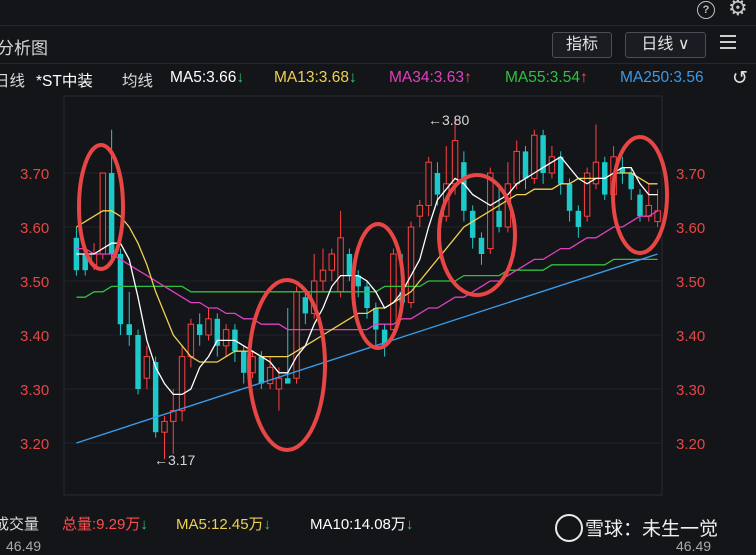 The width and height of the screenshot is (756, 555). I want to click on y-tick-label-right: 3.60, so click(690, 228).